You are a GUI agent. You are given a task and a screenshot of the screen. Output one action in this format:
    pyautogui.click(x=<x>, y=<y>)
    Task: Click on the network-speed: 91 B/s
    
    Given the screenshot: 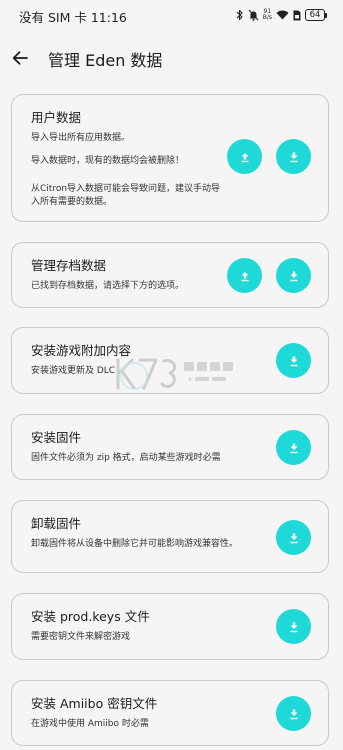 What is the action you would take?
    pyautogui.click(x=267, y=15)
    